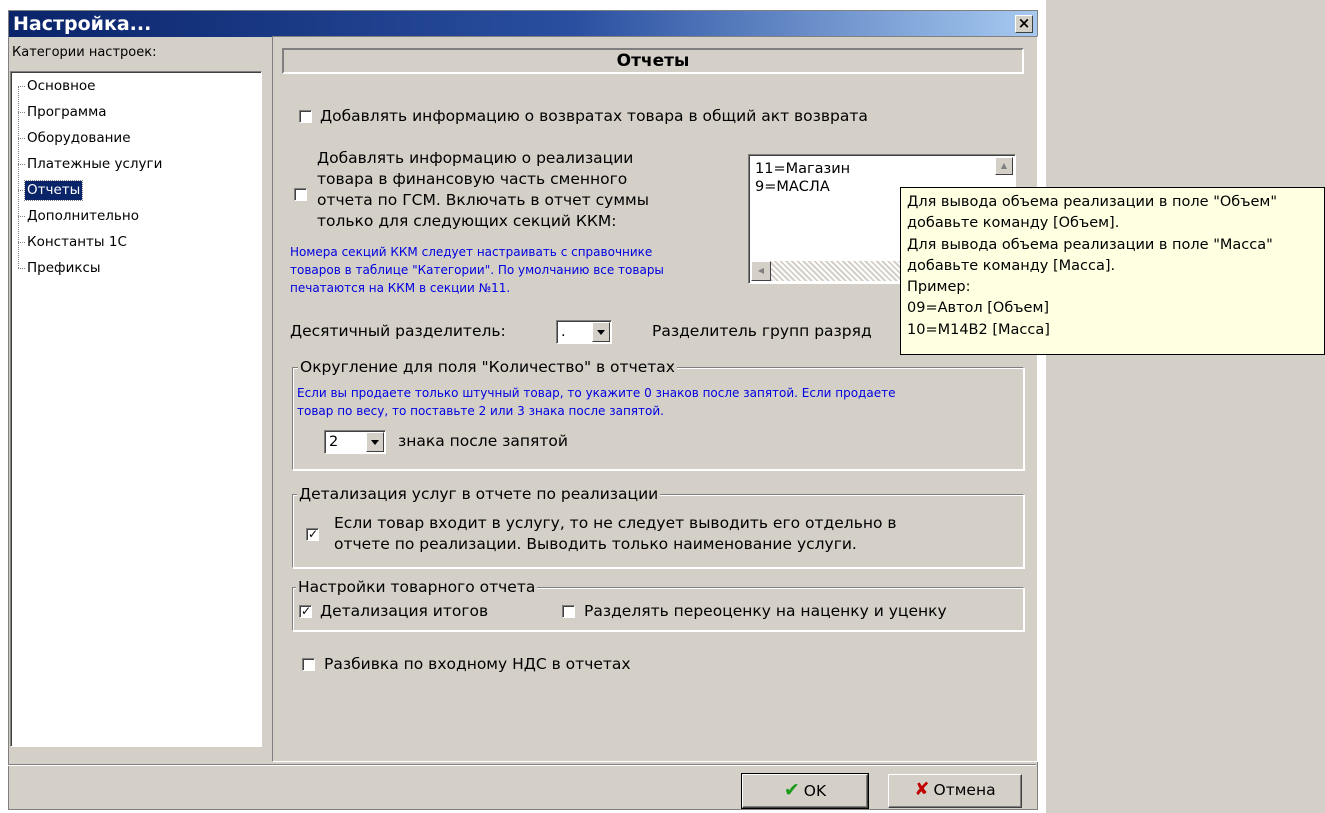  Describe the element at coordinates (964, 790) in the screenshot. I see `cancel-button-label: Отмена` at that location.